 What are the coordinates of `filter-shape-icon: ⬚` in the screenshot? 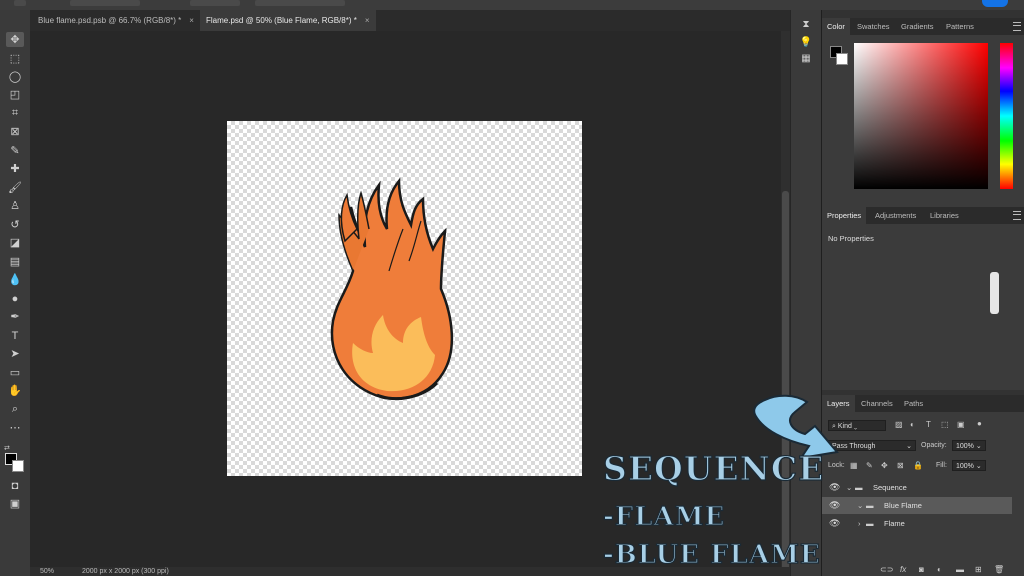 It's located at (945, 424).